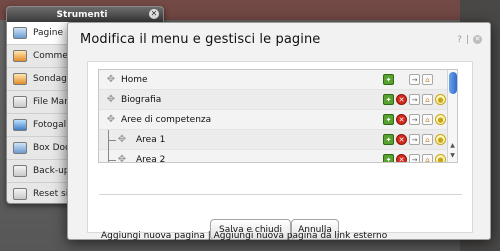 The height and width of the screenshot is (251, 500). Describe the element at coordinates (82, 14) in the screenshot. I see `tools-window-title: Strumenti` at that location.